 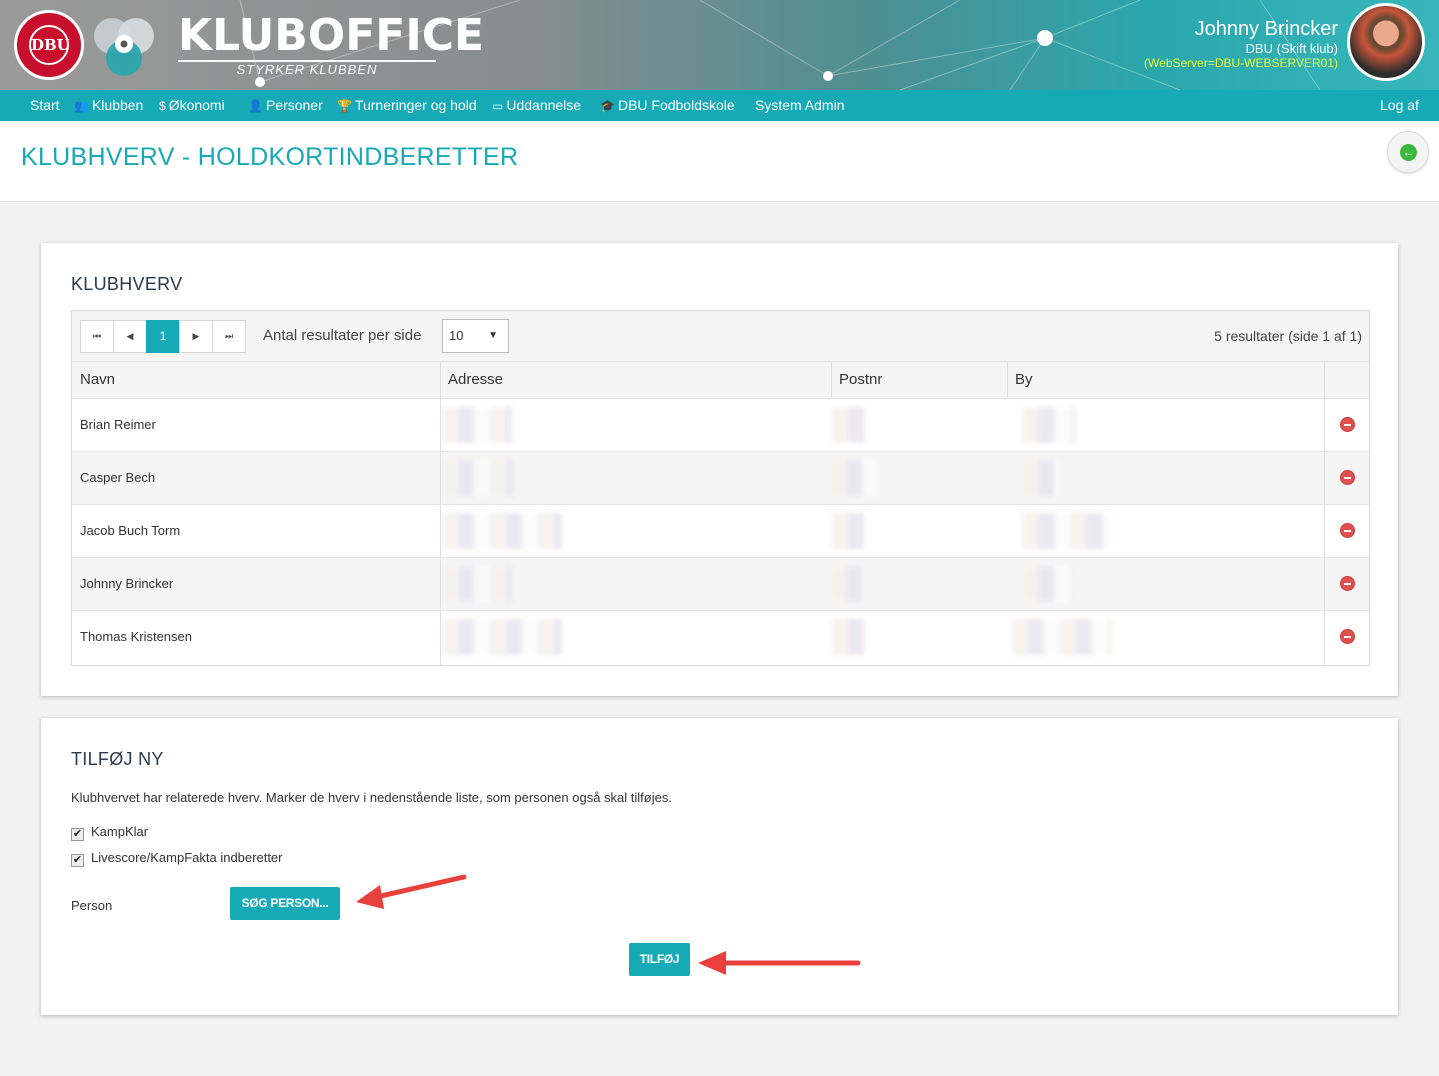 I want to click on column-header-postnr: Postnr, so click(x=856, y=380).